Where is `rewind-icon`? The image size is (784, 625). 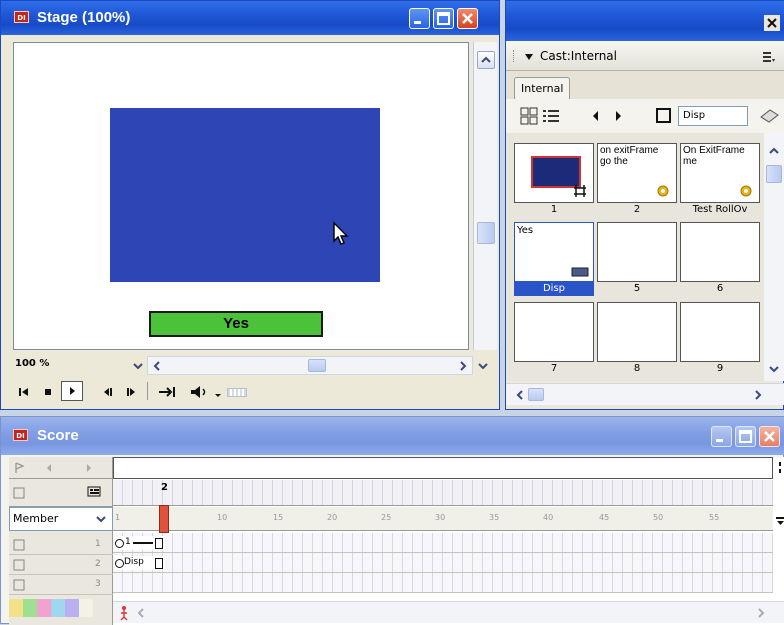
rewind-icon is located at coordinates (24, 392).